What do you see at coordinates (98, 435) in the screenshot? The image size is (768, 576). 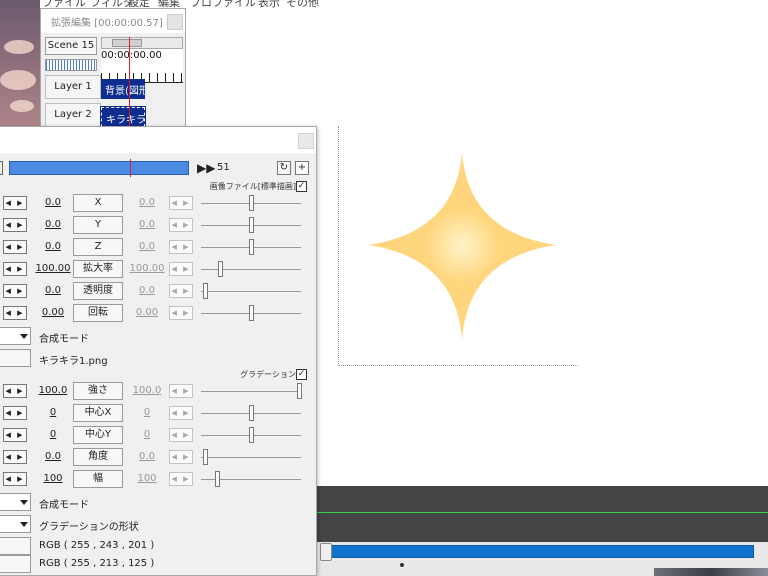 I see `param-button: 中心Y` at bounding box center [98, 435].